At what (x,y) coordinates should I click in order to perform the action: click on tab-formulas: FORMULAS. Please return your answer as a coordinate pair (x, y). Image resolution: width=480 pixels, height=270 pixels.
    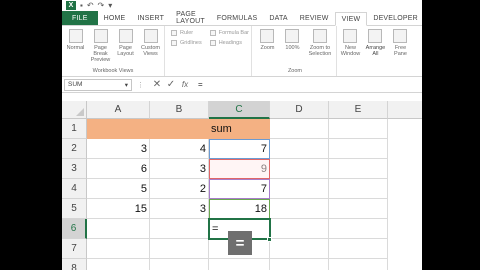
    Looking at the image, I should click on (237, 18).